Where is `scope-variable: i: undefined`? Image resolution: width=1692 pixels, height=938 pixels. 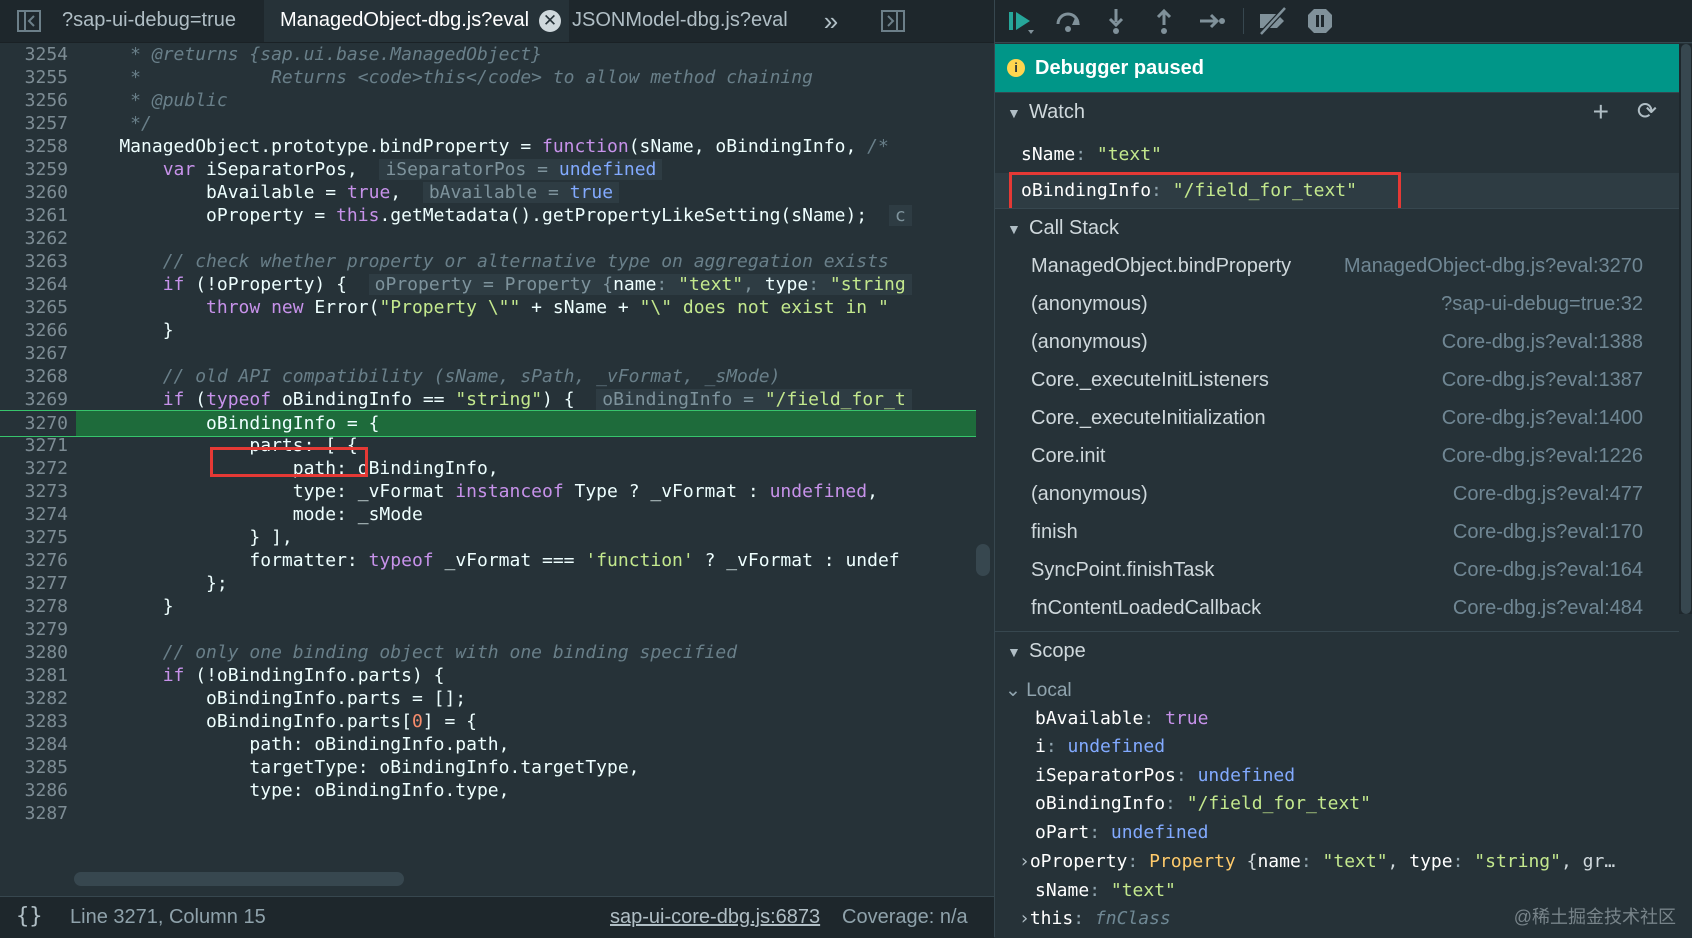 scope-variable: i: undefined is located at coordinates (1100, 747).